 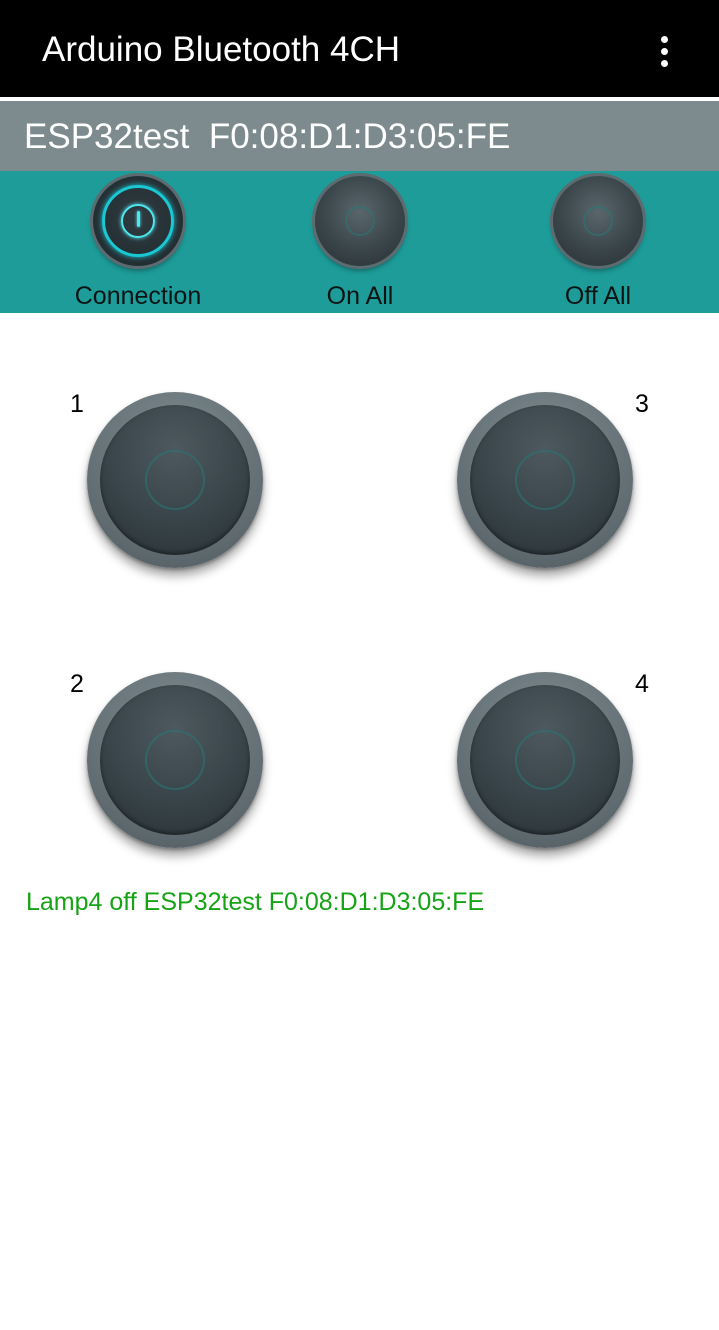 I want to click on on-all-button: On All, so click(x=360, y=242).